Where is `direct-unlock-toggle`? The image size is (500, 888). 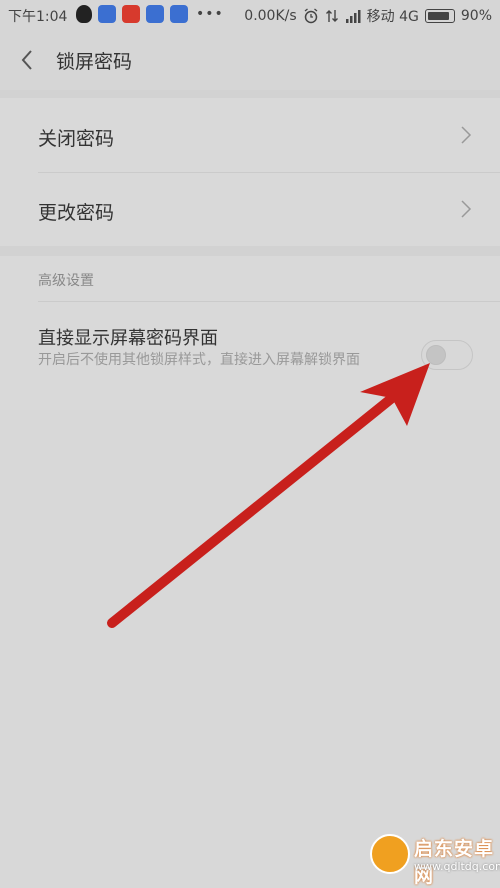 direct-unlock-toggle is located at coordinates (447, 355).